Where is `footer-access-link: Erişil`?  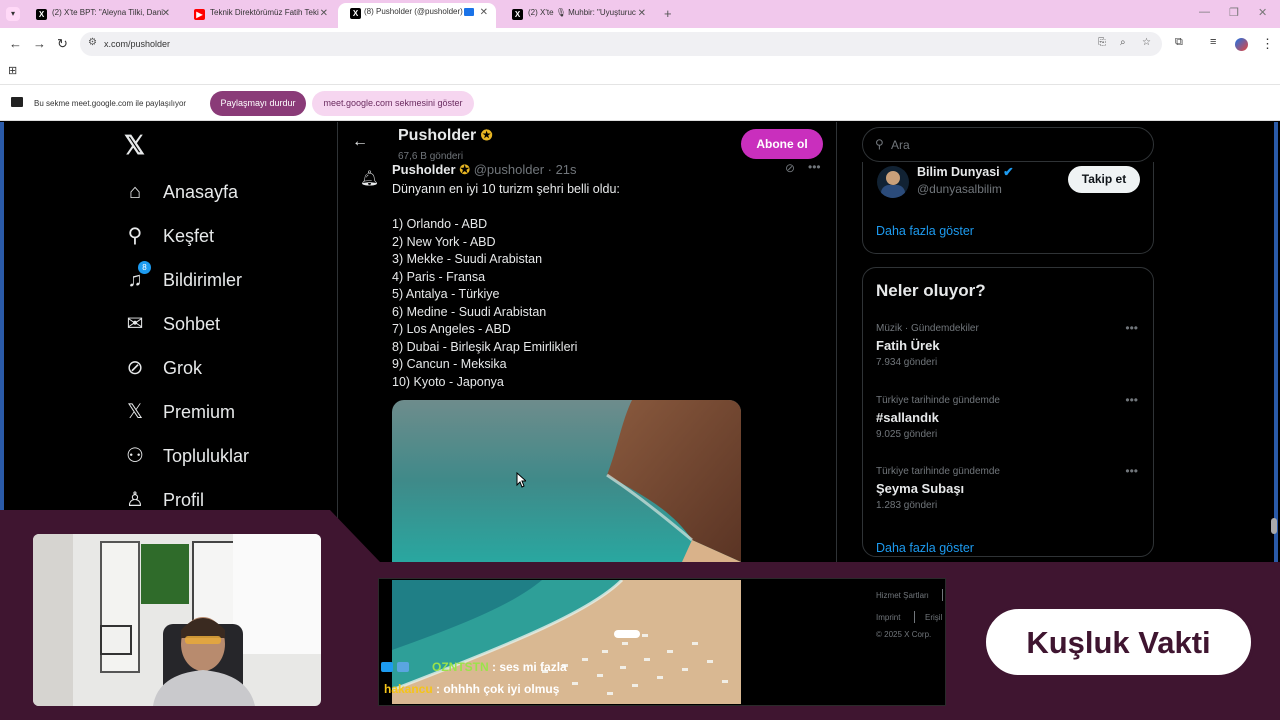 footer-access-link: Erişil is located at coordinates (935, 617).